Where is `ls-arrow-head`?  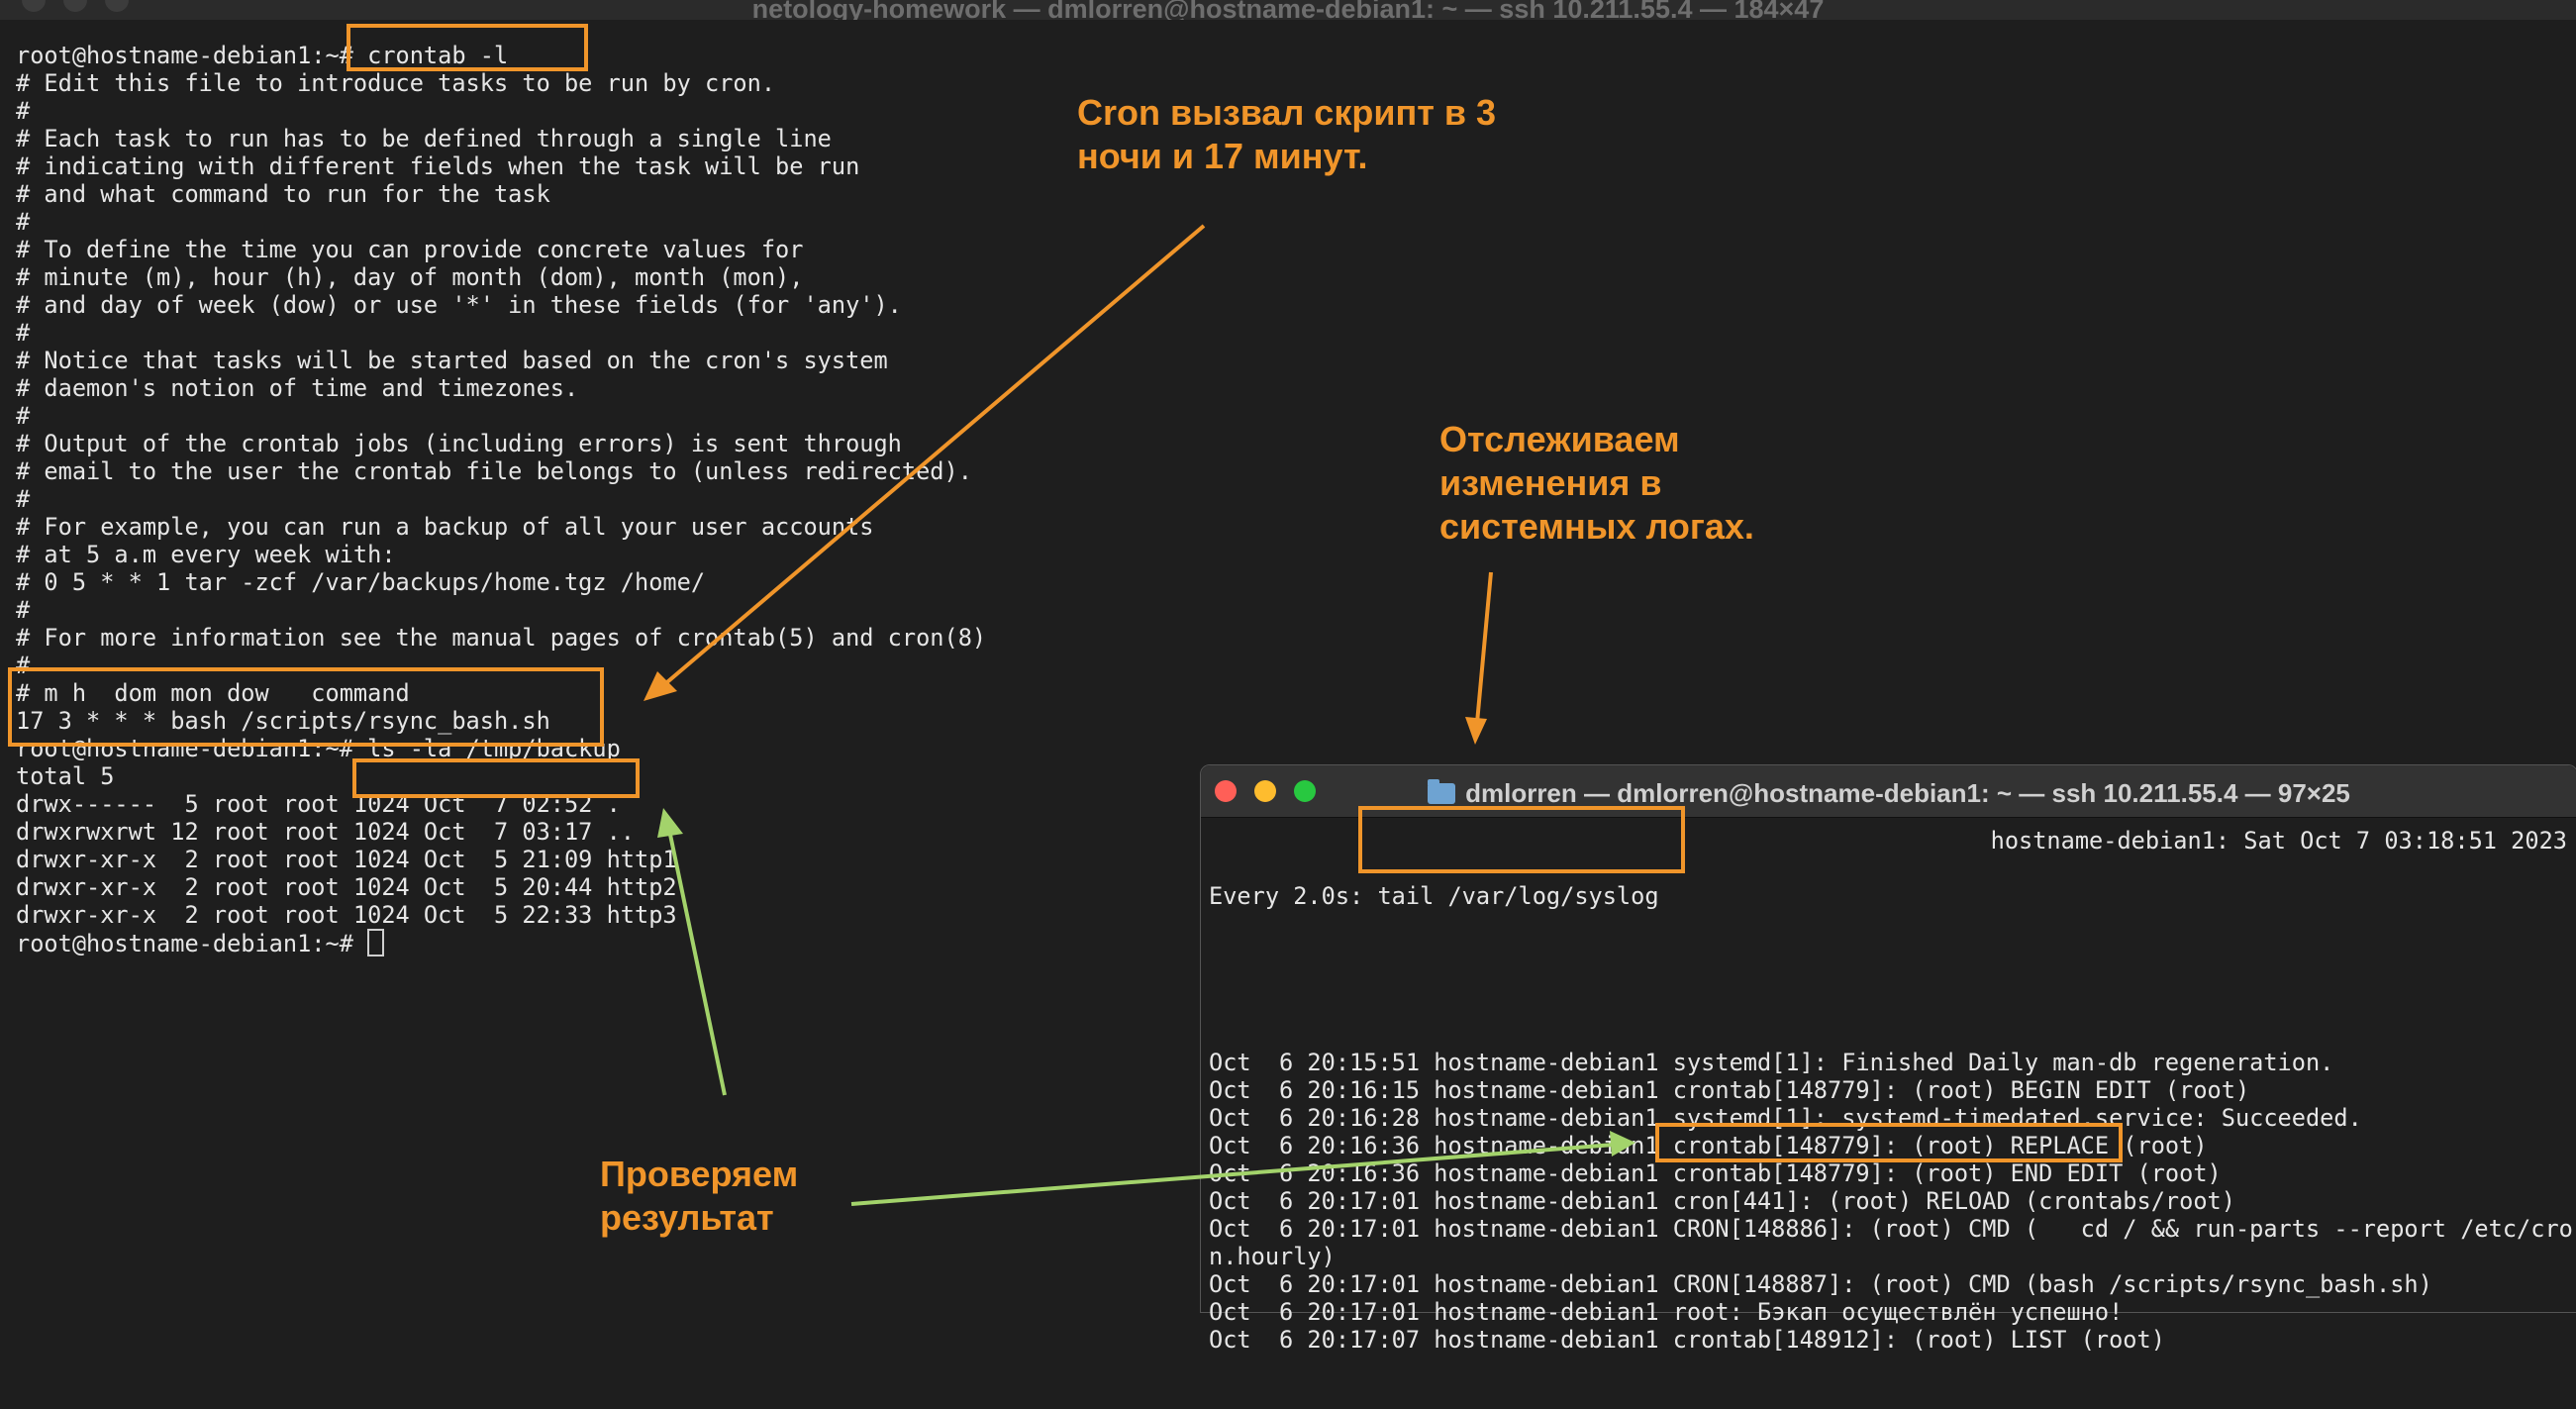
ls-arrow-head is located at coordinates (670, 823).